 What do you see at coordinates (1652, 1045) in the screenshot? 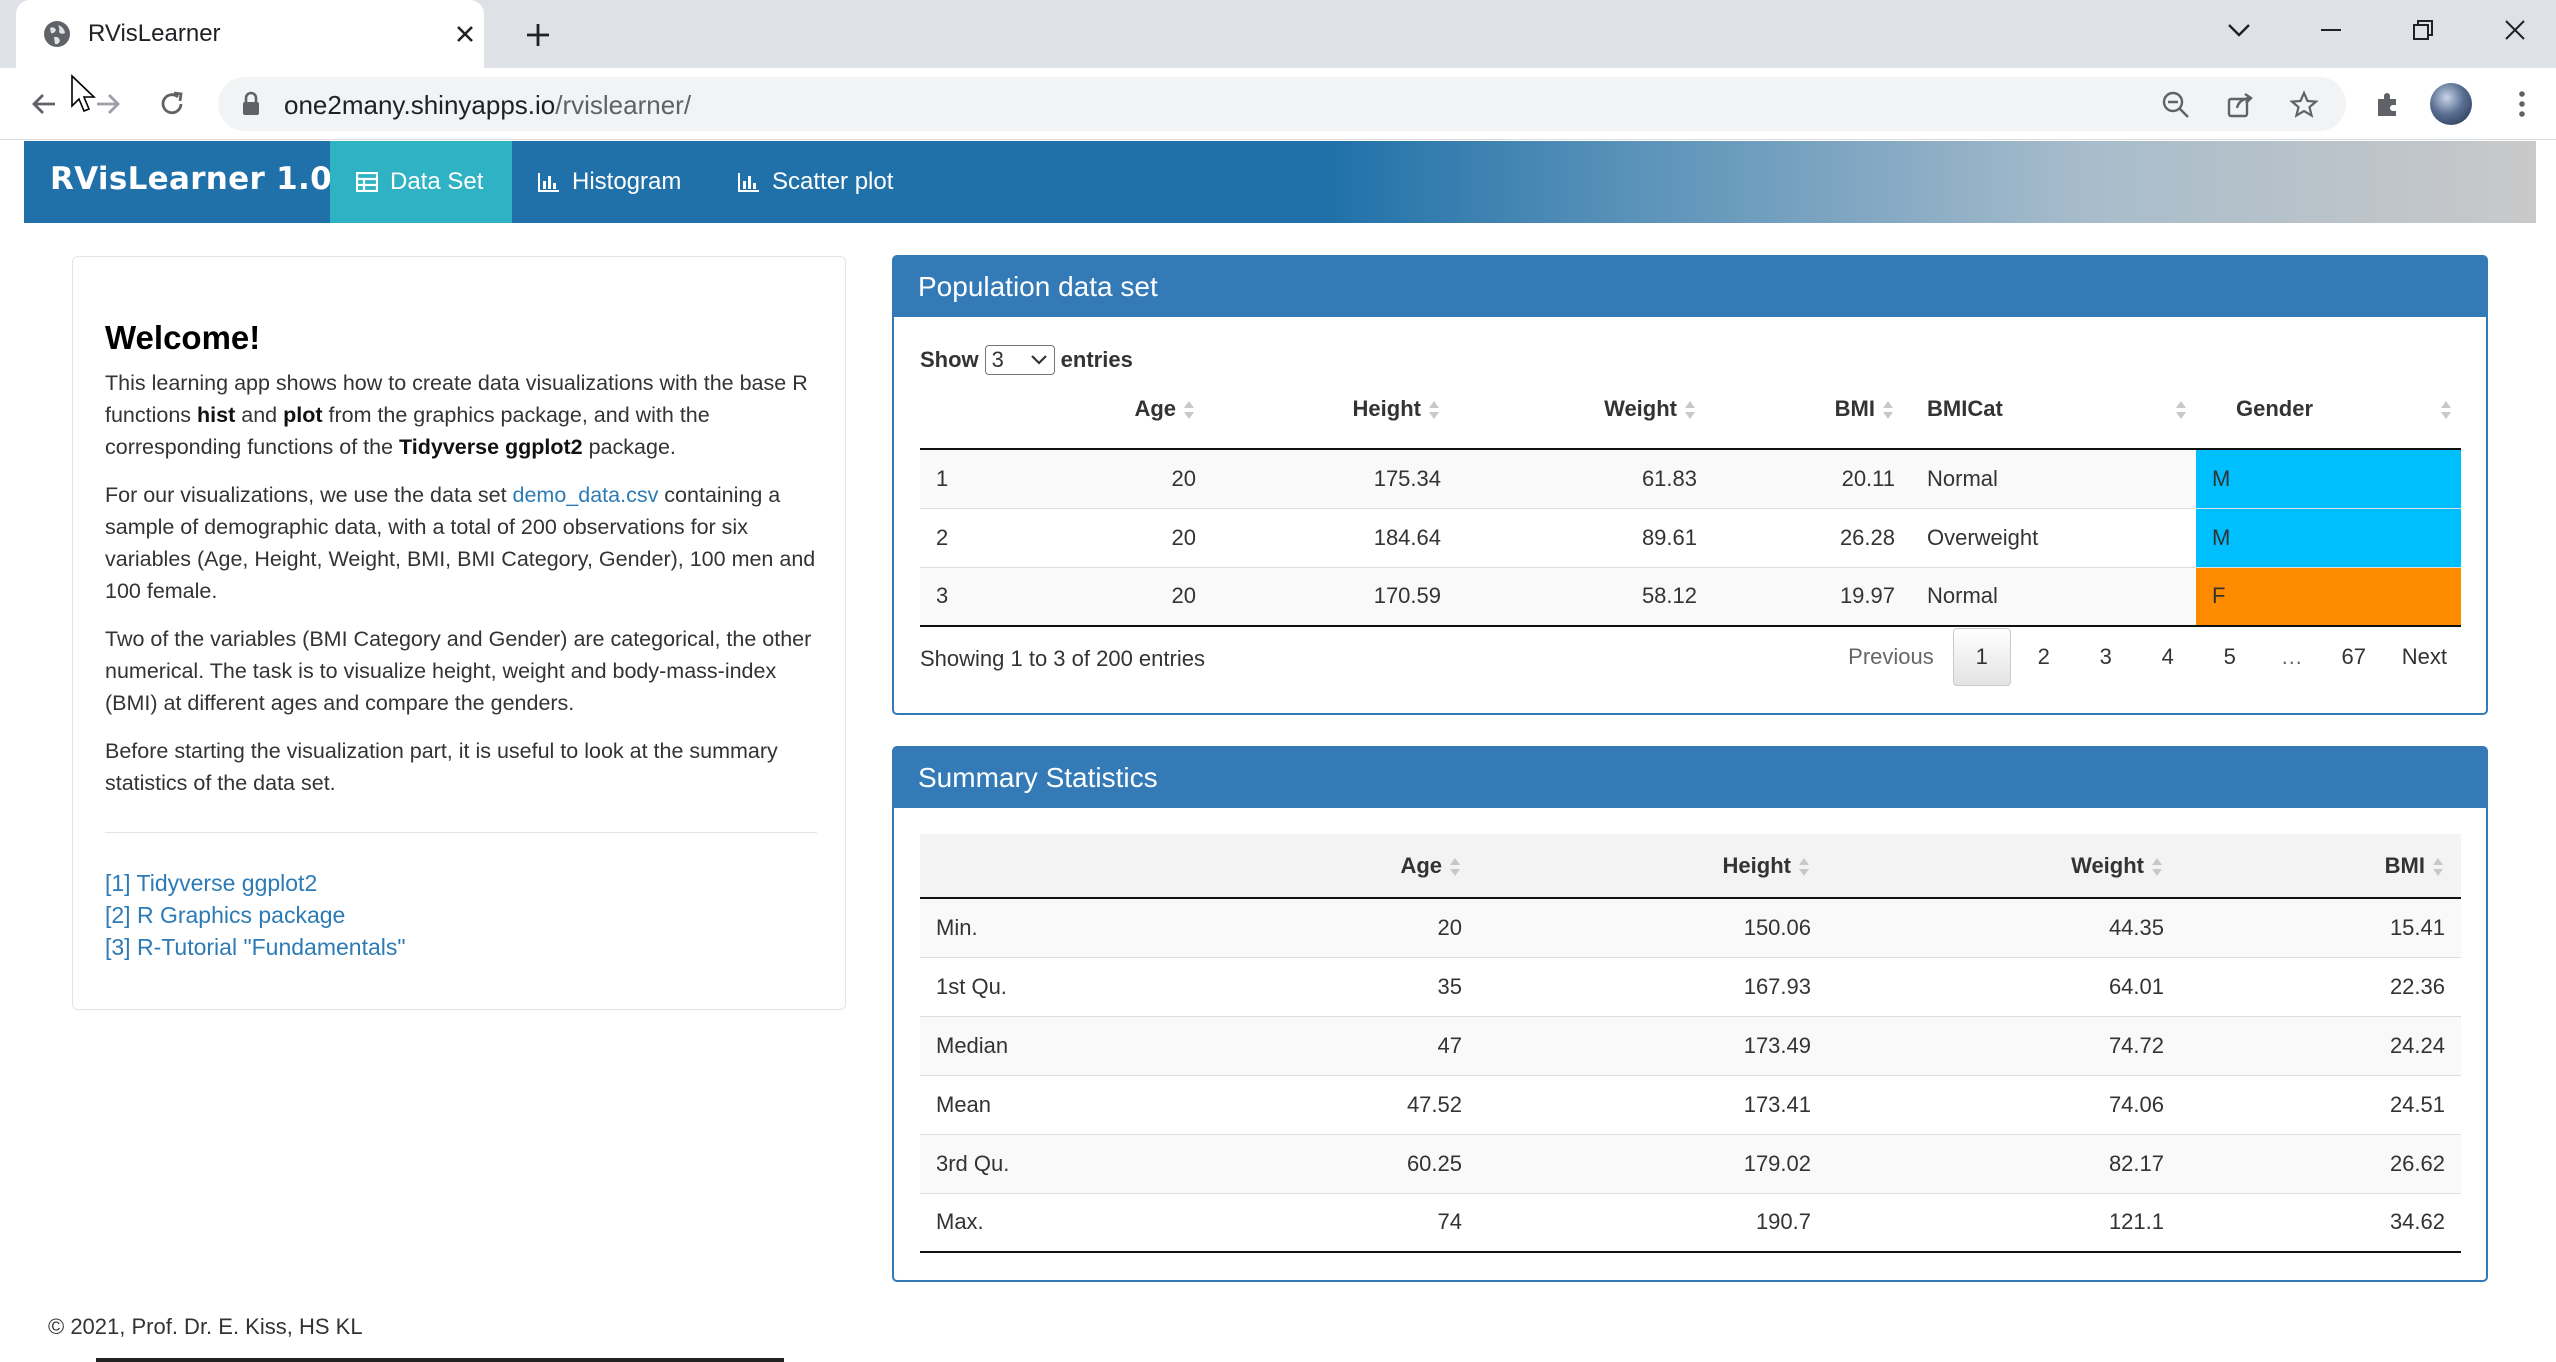
I see `cell-height: 173.49` at bounding box center [1652, 1045].